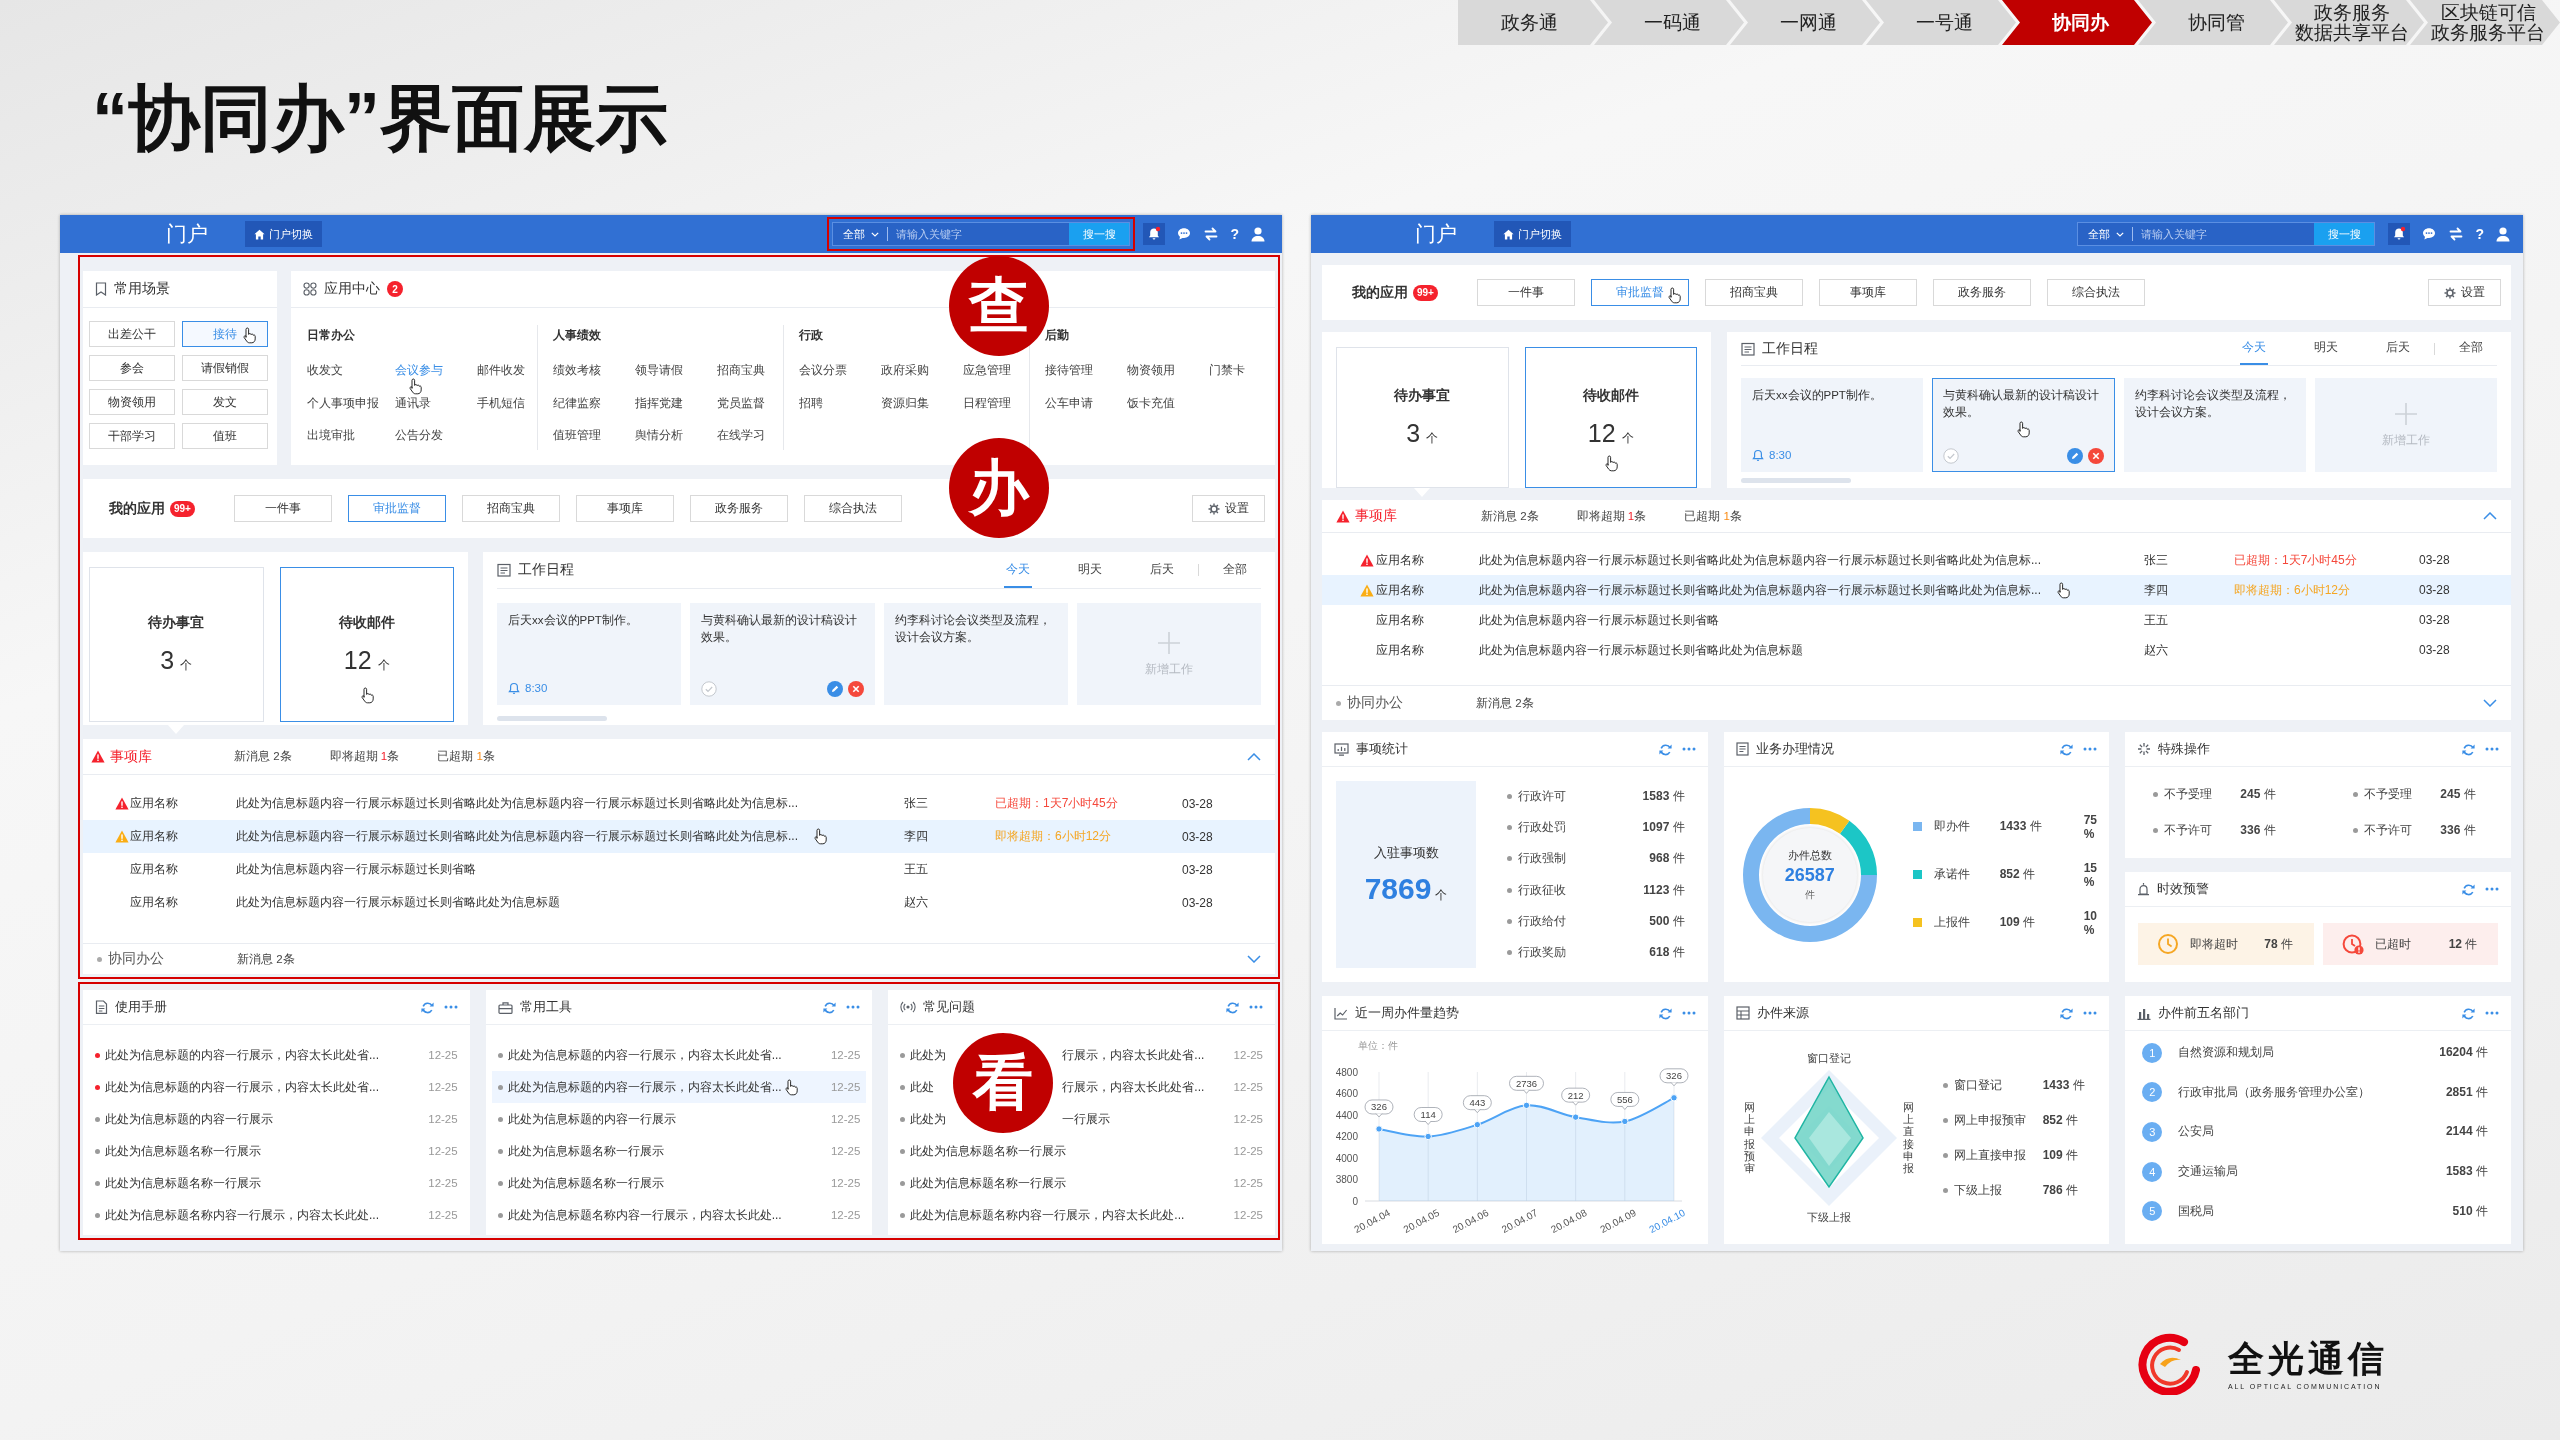 The image size is (2560, 1440). I want to click on scene-button: 发文, so click(225, 402).